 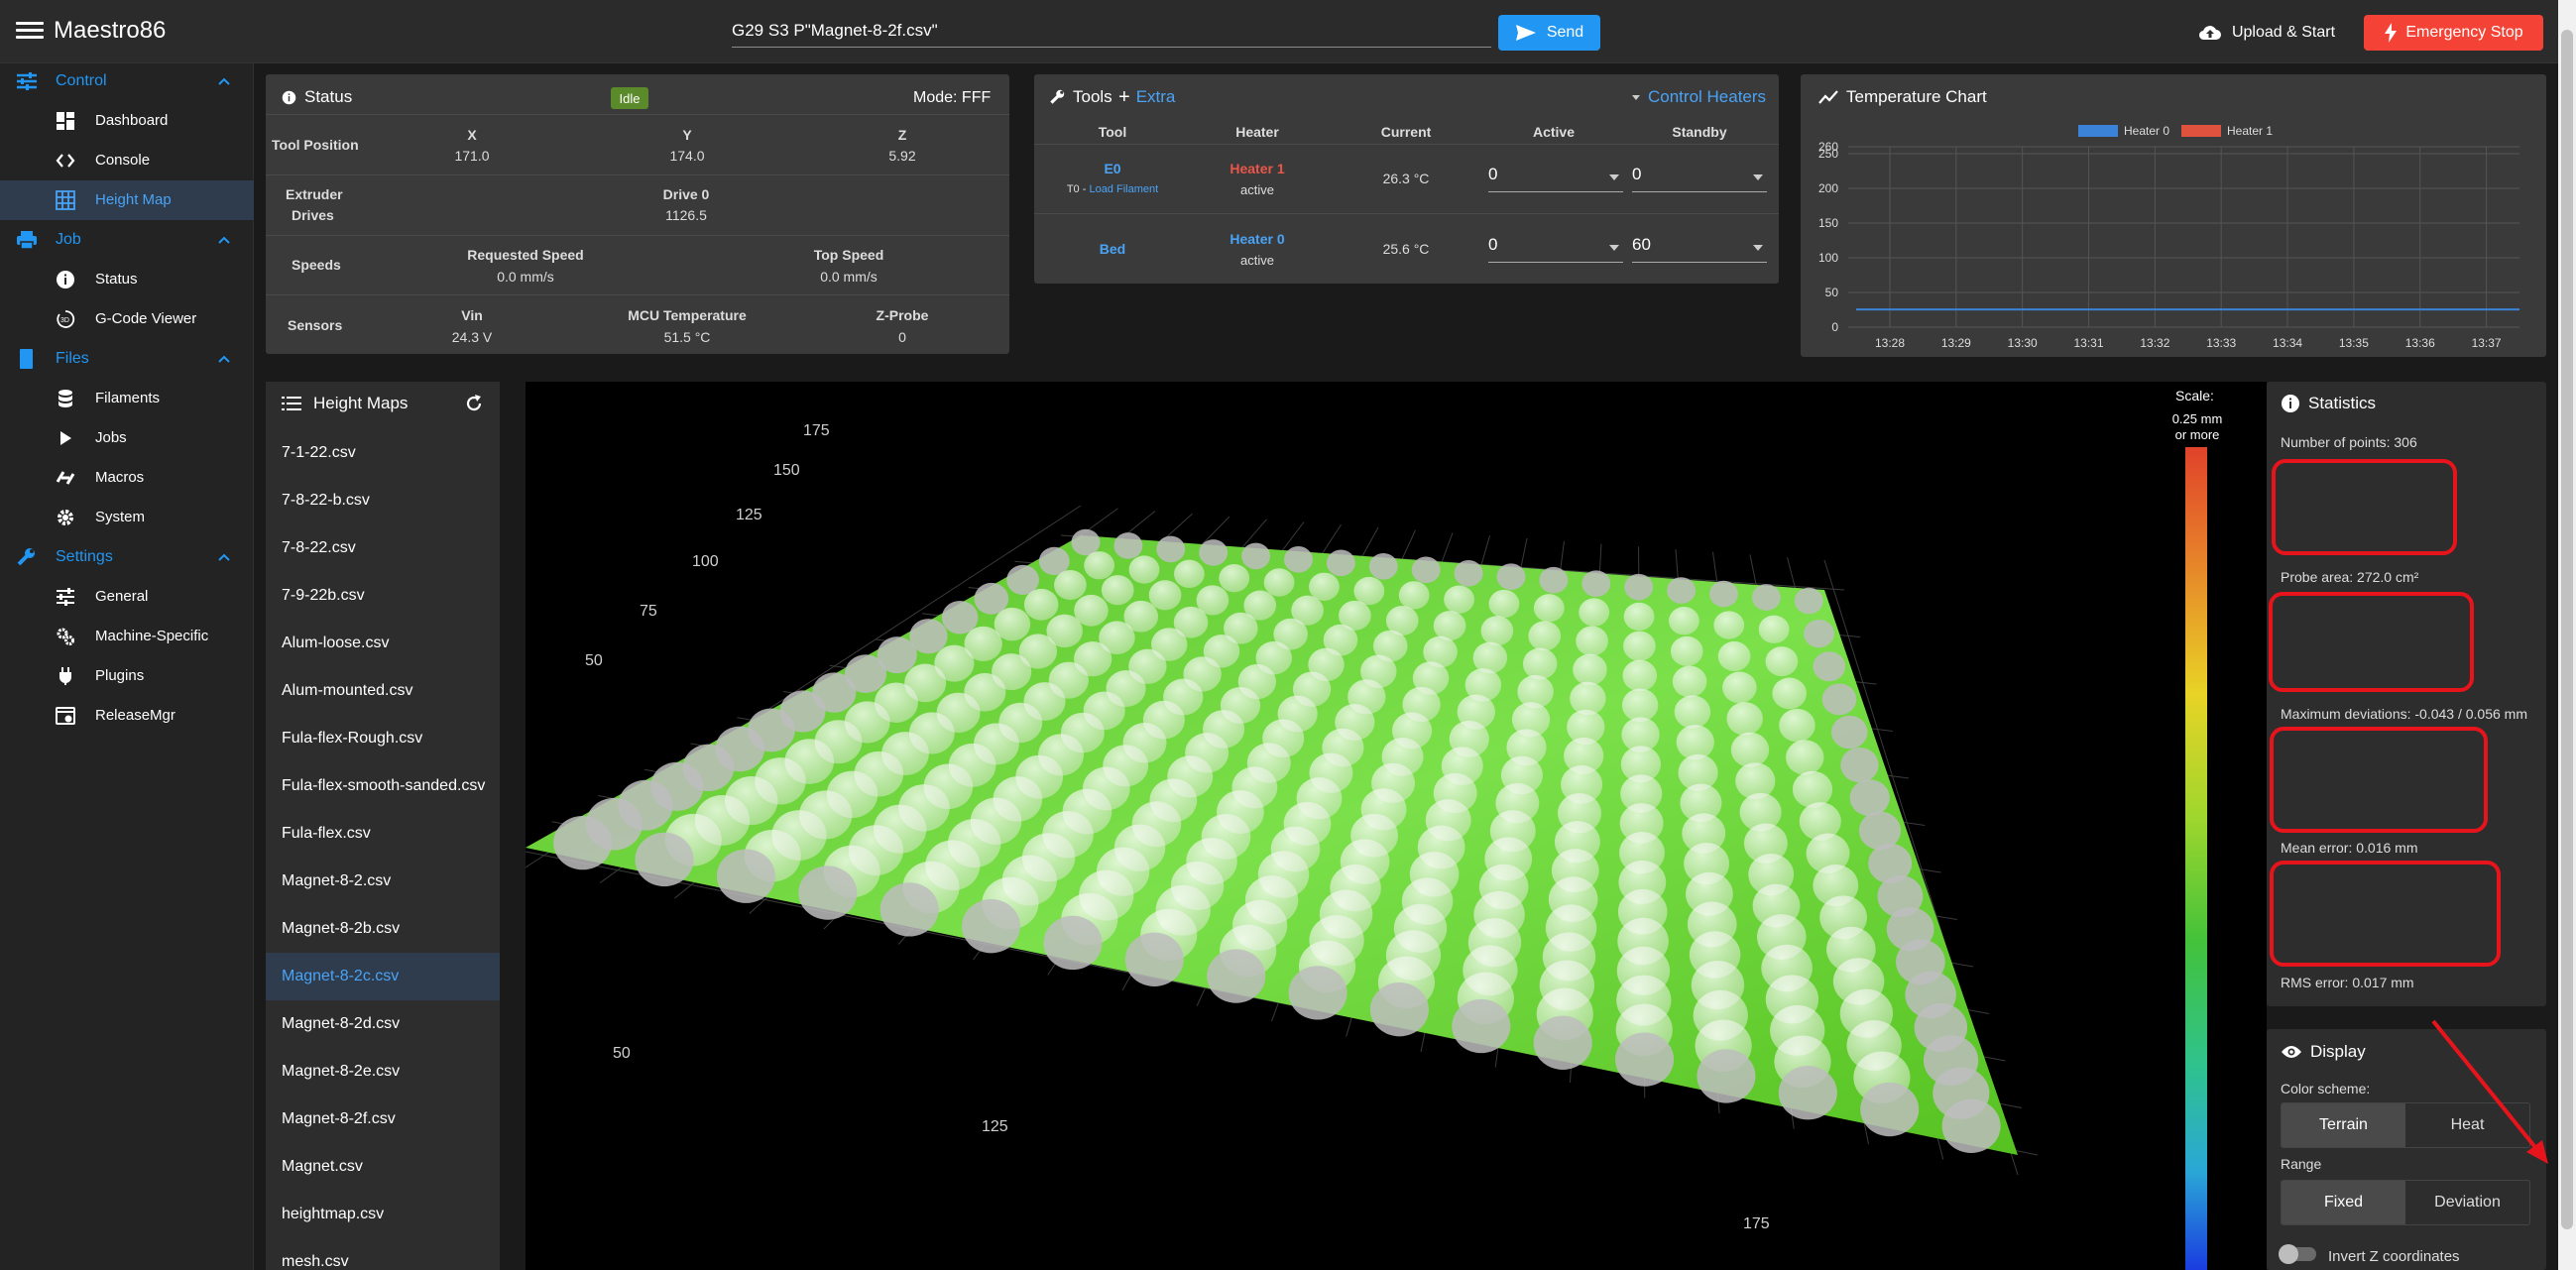 I want to click on nav-item-dashboard: Dashboard, so click(x=127, y=121).